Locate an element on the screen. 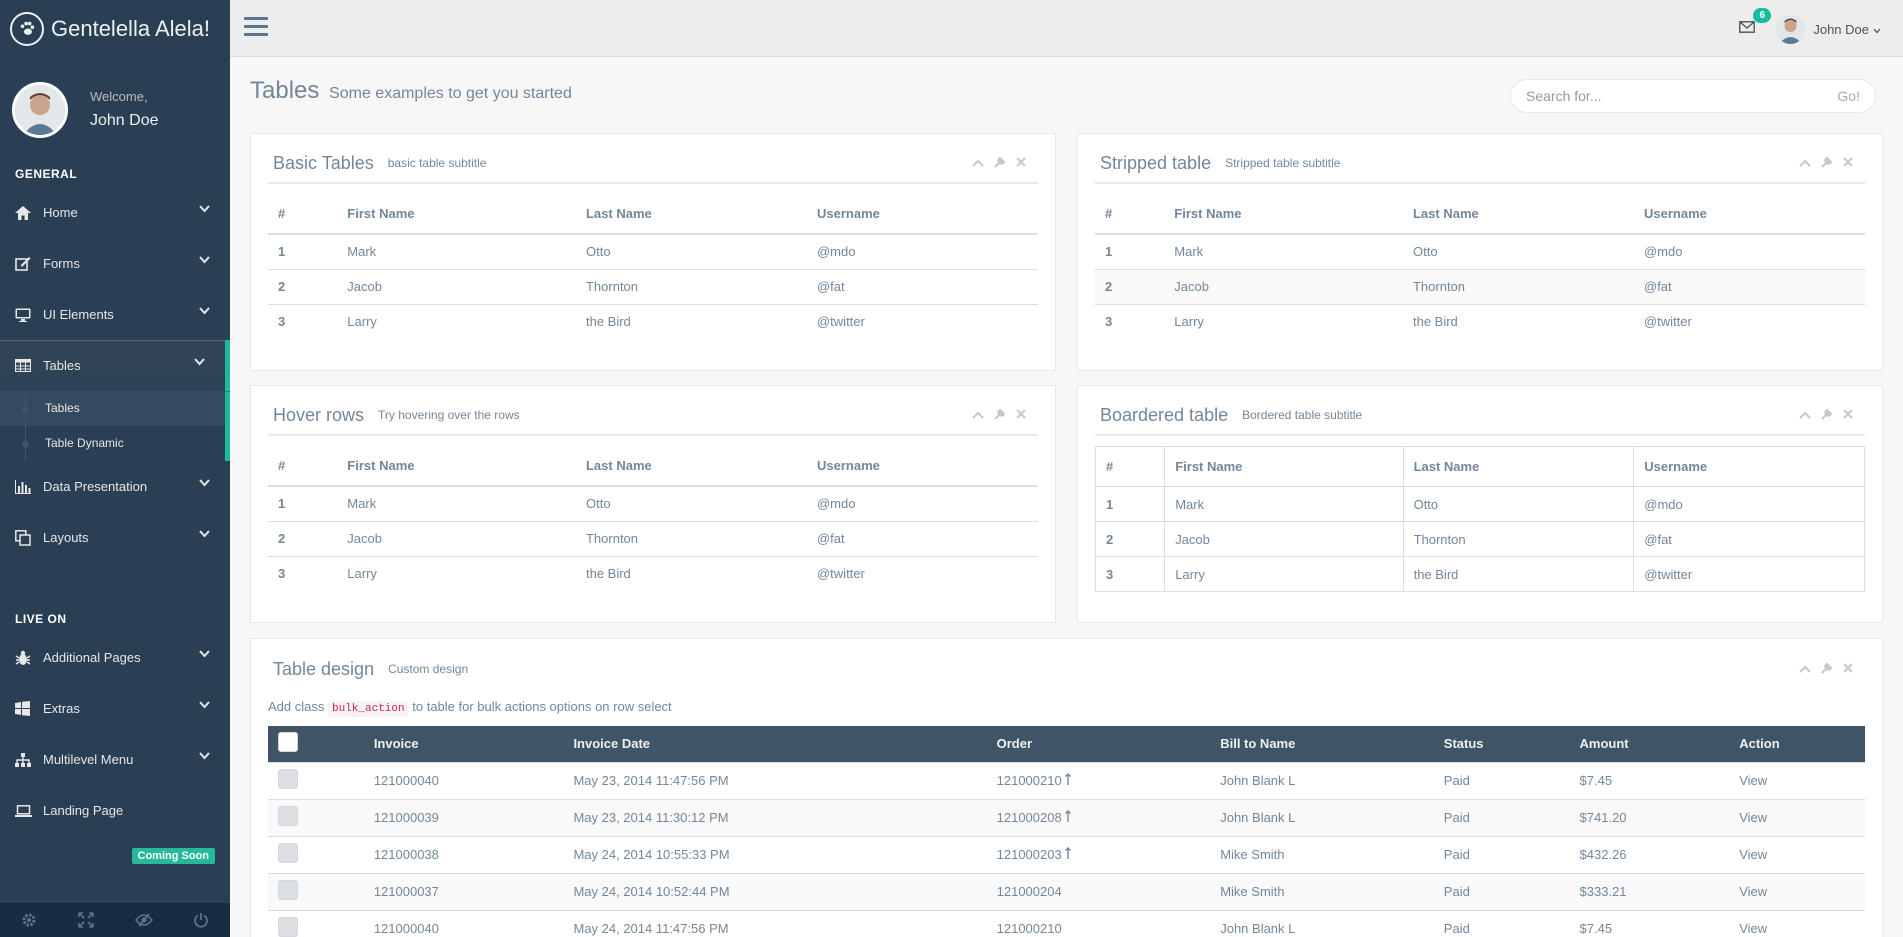 This screenshot has width=1903, height=937. menu-toggle-icon is located at coordinates (256, 29).